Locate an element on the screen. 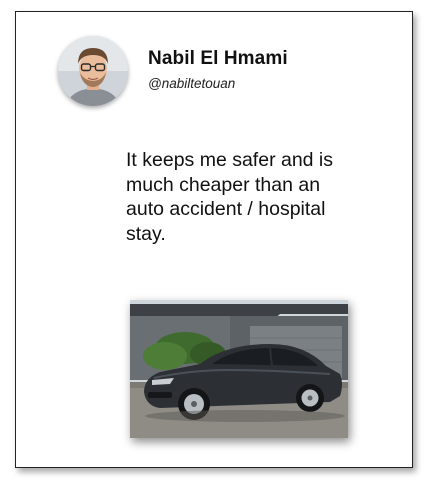 This screenshot has width=431, height=490. attached-photo is located at coordinates (239, 369).